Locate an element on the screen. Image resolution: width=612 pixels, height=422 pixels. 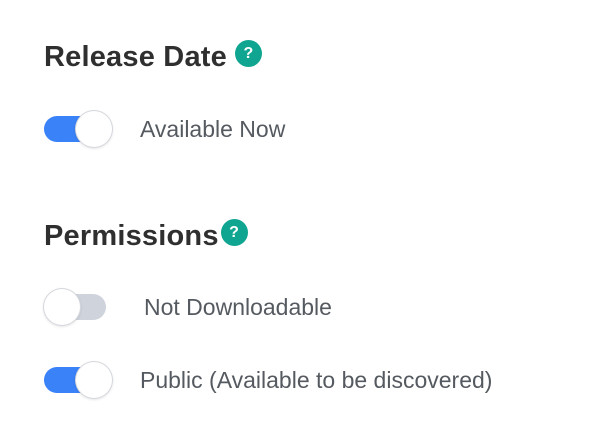
available-now-toggle is located at coordinates (78, 129).